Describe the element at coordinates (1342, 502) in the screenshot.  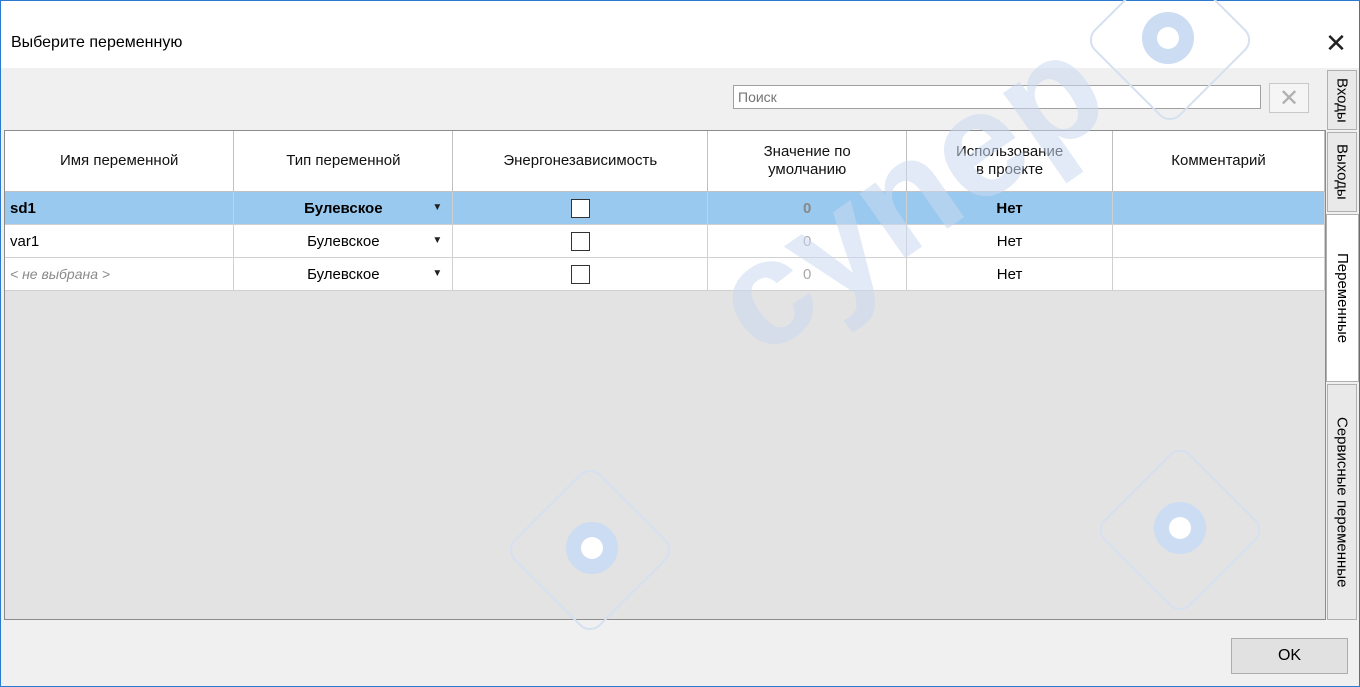
I see `tab-service-variables: Сервисные переменные` at that location.